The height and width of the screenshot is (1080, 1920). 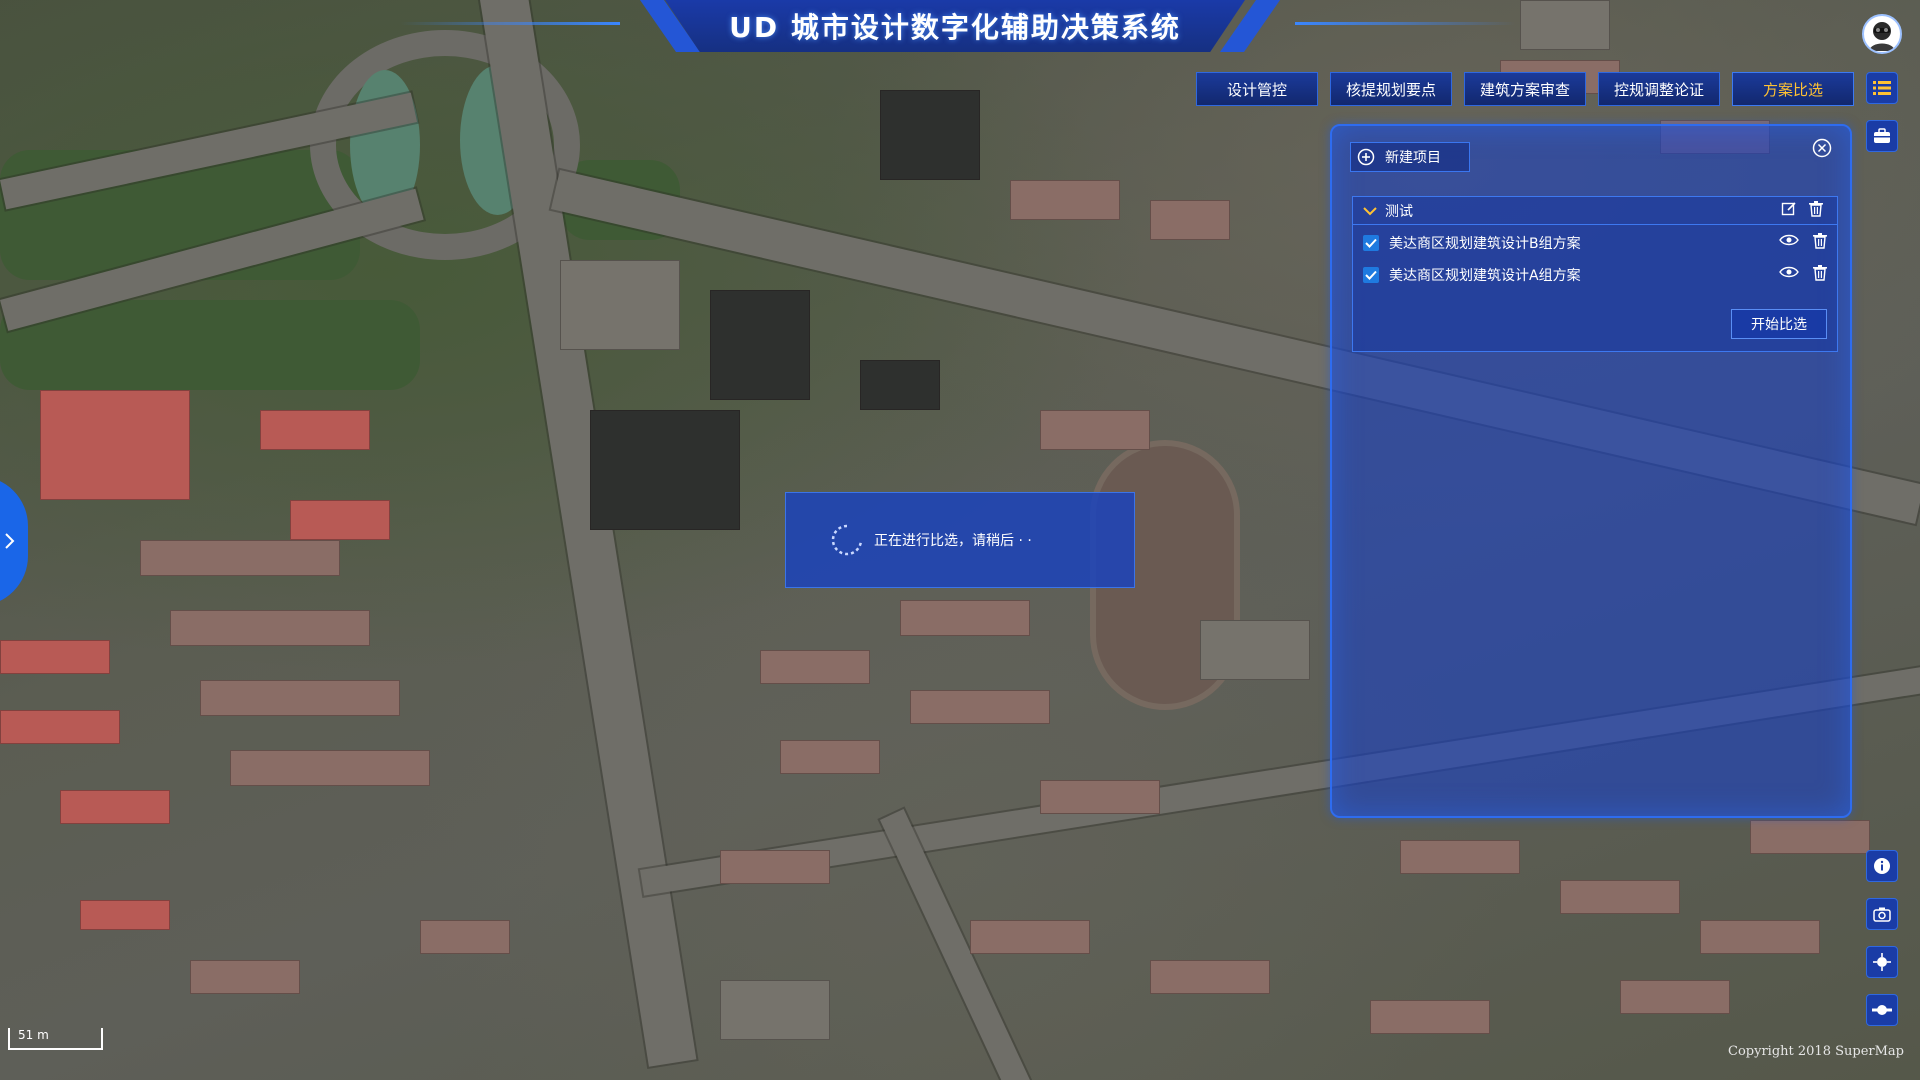 I want to click on nav-planning-points: 核提规划要点, so click(x=1391, y=89).